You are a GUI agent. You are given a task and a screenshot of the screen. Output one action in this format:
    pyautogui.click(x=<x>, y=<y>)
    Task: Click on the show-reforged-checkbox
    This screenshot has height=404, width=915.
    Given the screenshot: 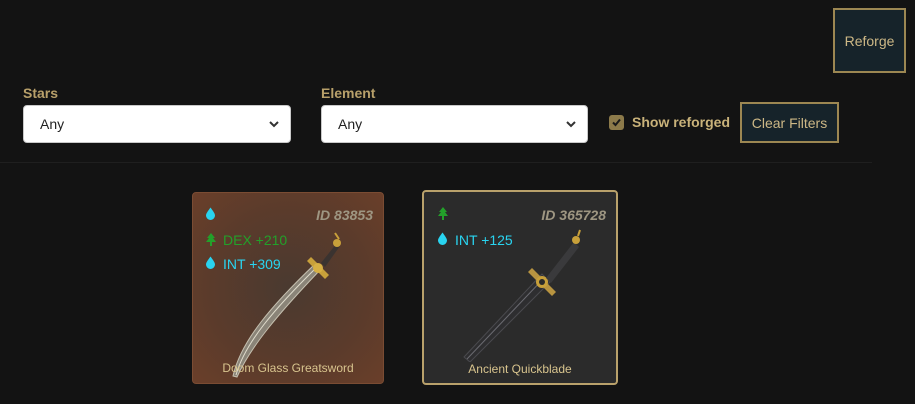 What is the action you would take?
    pyautogui.click(x=616, y=122)
    